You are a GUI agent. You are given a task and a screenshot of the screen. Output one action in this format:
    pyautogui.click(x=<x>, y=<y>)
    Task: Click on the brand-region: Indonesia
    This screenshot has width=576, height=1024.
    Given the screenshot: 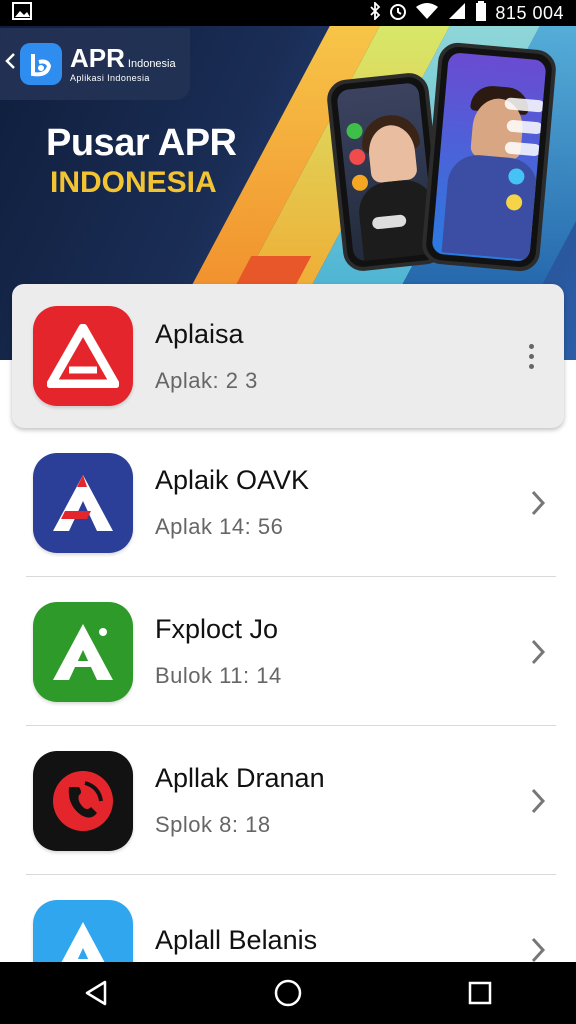 What is the action you would take?
    pyautogui.click(x=151, y=64)
    